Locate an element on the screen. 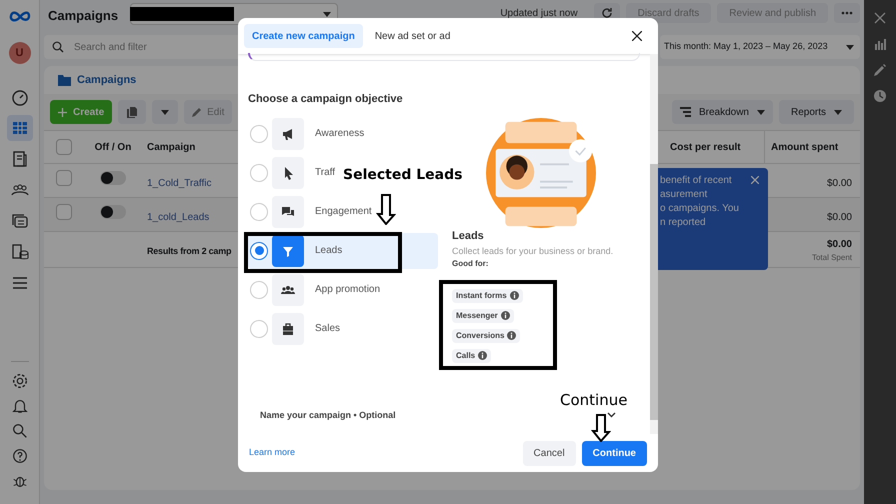 The image size is (896, 504). folder-icon is located at coordinates (64, 80).